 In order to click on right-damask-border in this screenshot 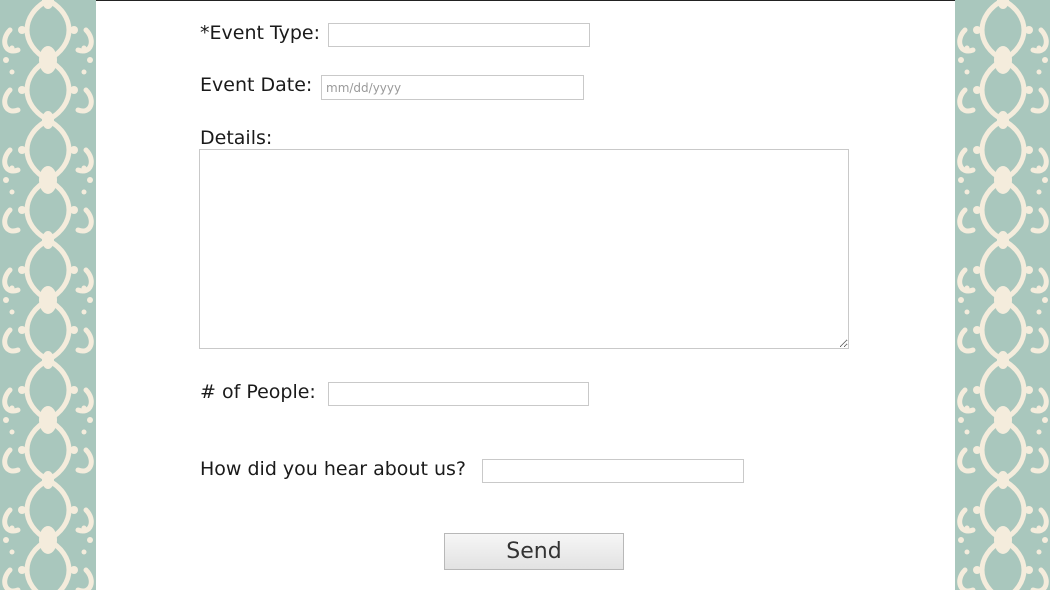, I will do `click(1002, 295)`.